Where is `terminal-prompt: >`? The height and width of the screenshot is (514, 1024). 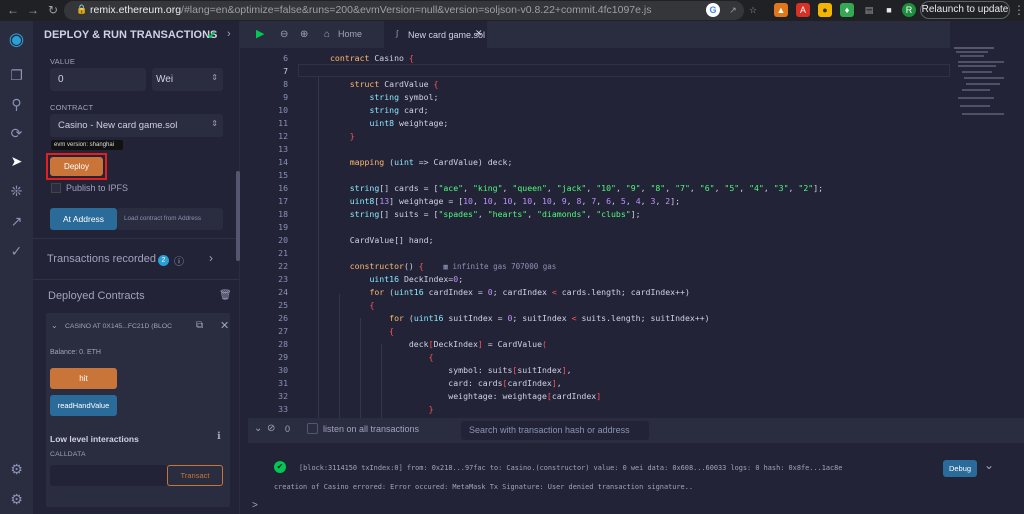 terminal-prompt: > is located at coordinates (255, 505).